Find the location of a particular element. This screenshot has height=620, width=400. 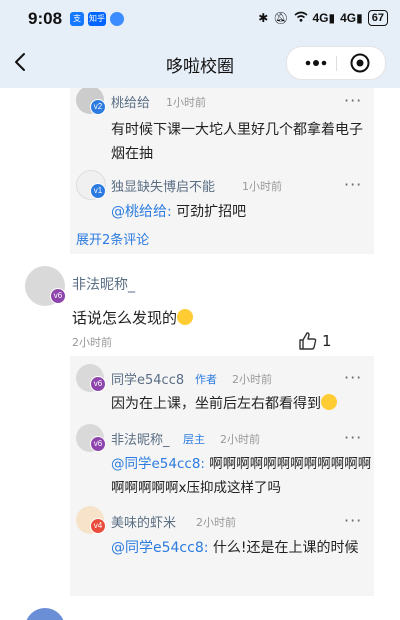

status-indicators: ✱ 🔕︎ 4G▮ 4G▮ 67 is located at coordinates (323, 18).